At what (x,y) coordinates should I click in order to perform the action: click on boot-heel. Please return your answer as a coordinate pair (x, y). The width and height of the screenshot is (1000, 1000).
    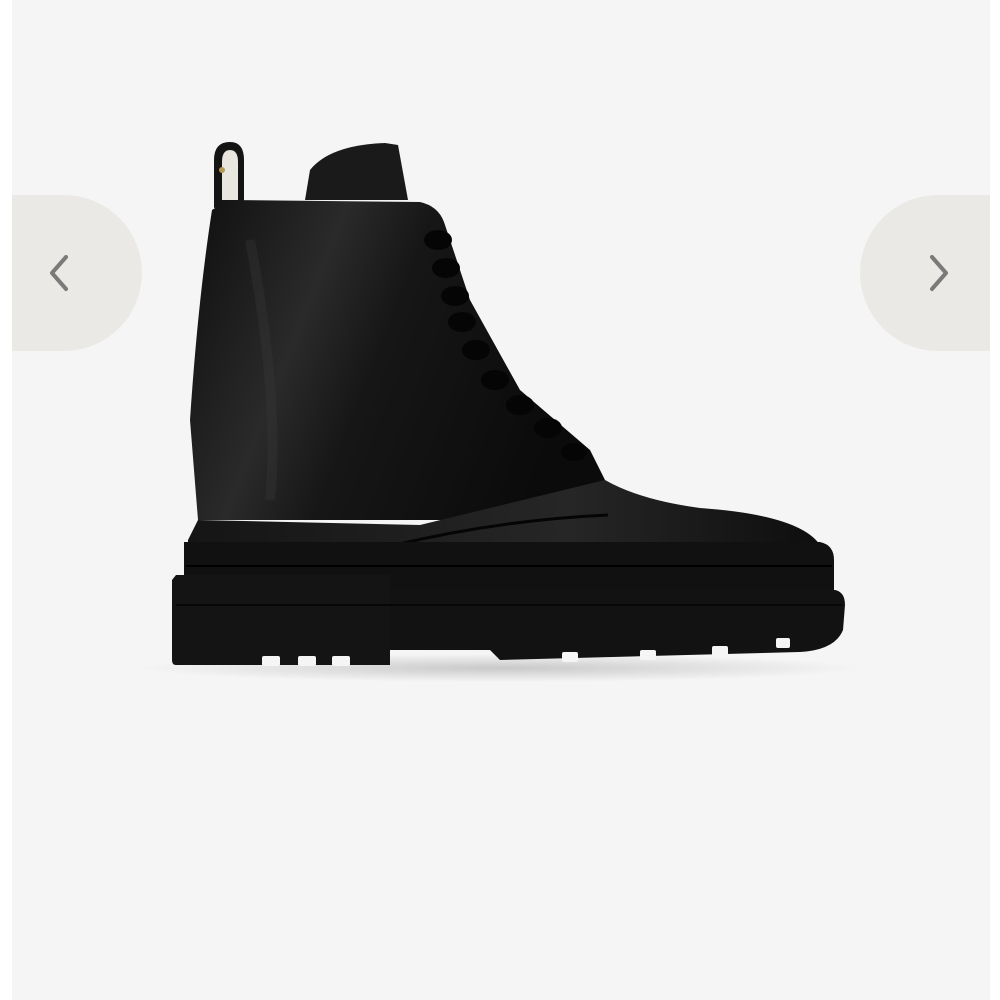
    Looking at the image, I should click on (281, 620).